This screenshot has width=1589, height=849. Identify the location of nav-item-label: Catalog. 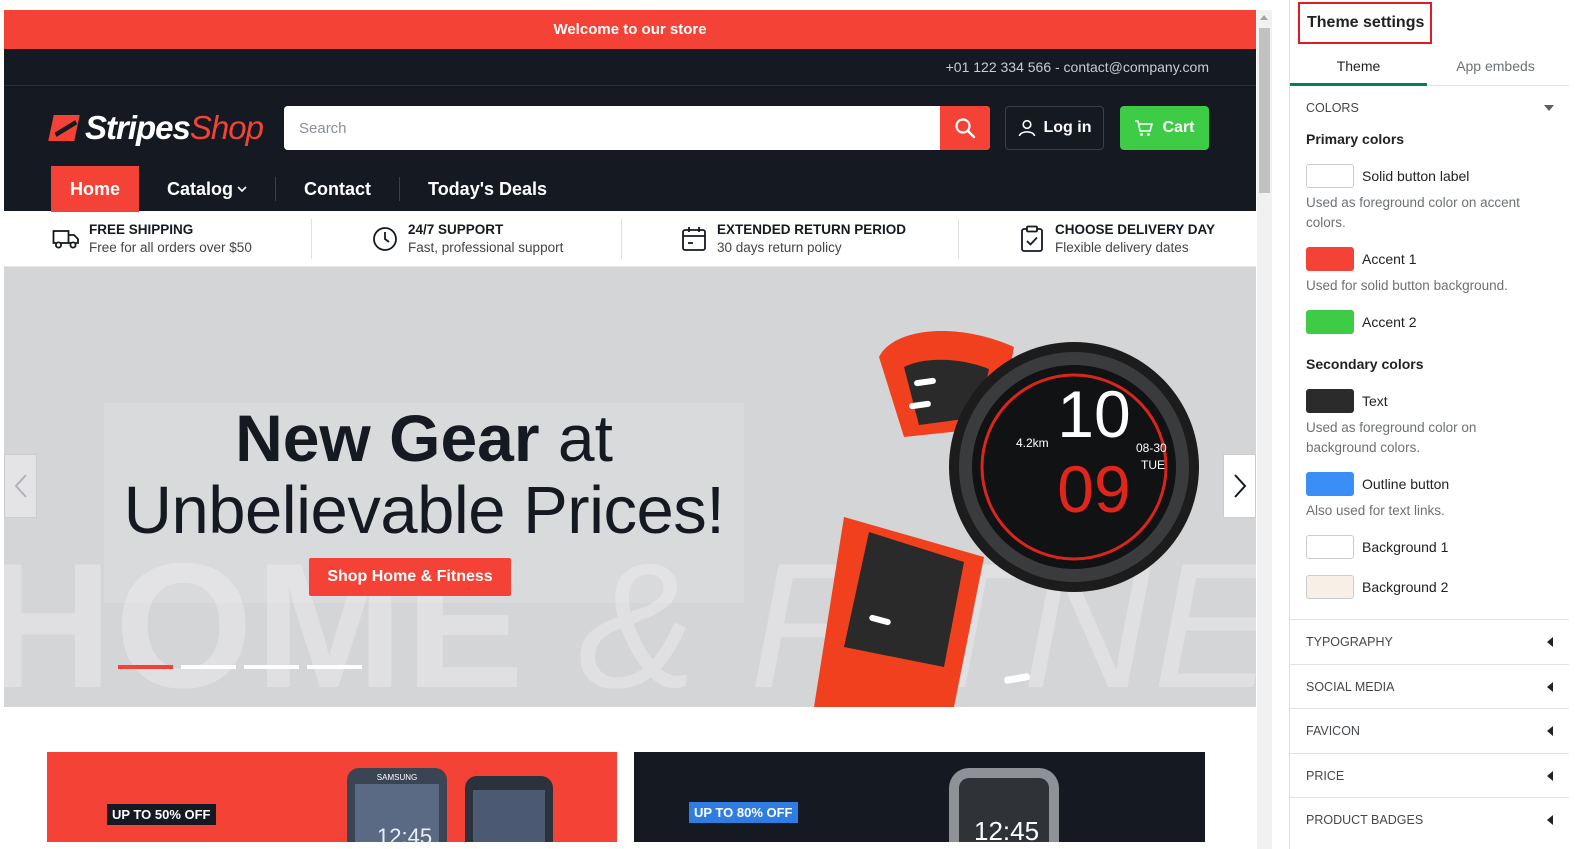
(200, 188).